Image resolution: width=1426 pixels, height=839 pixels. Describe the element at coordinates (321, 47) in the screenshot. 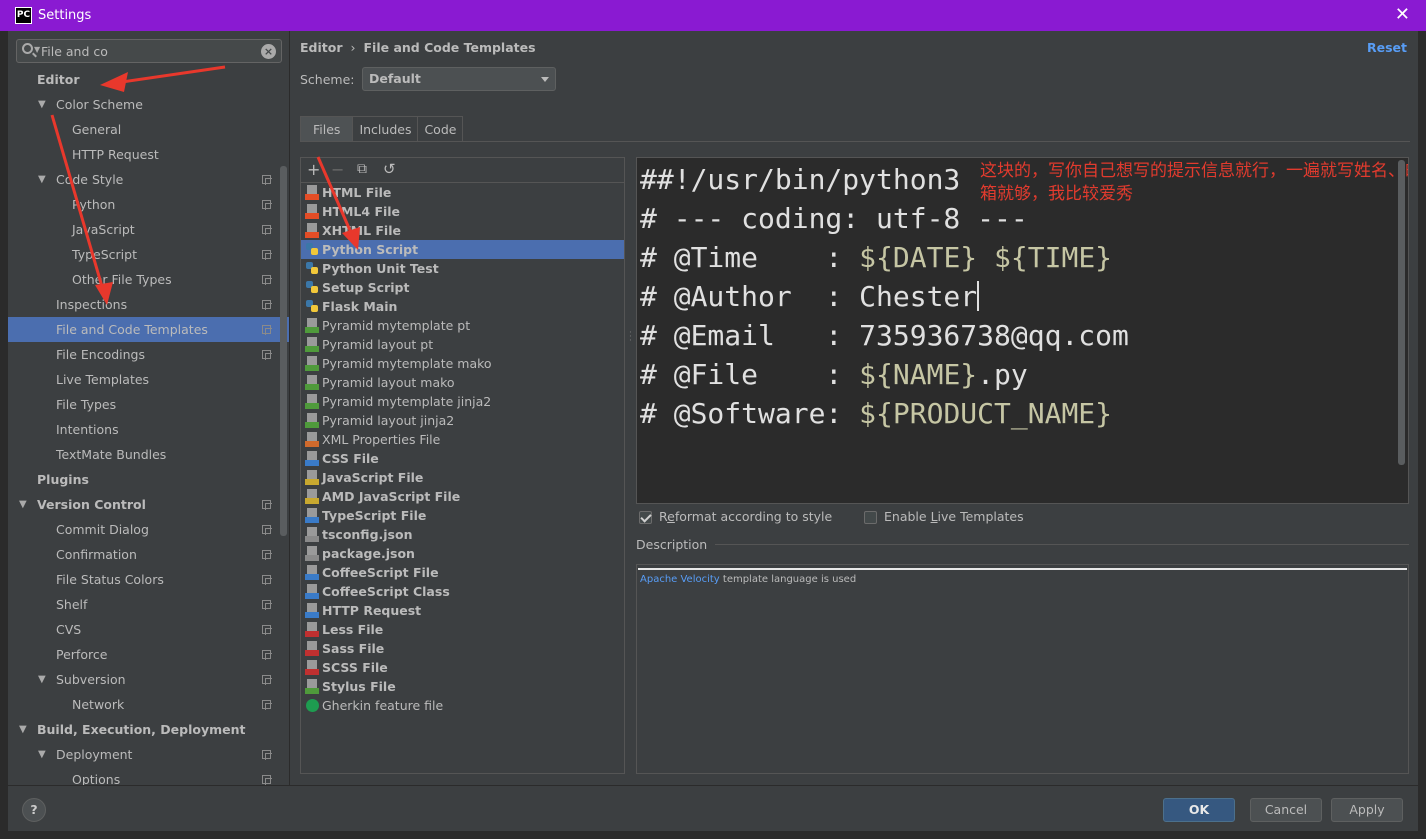

I see `breadcrumb-parent: Editor` at that location.